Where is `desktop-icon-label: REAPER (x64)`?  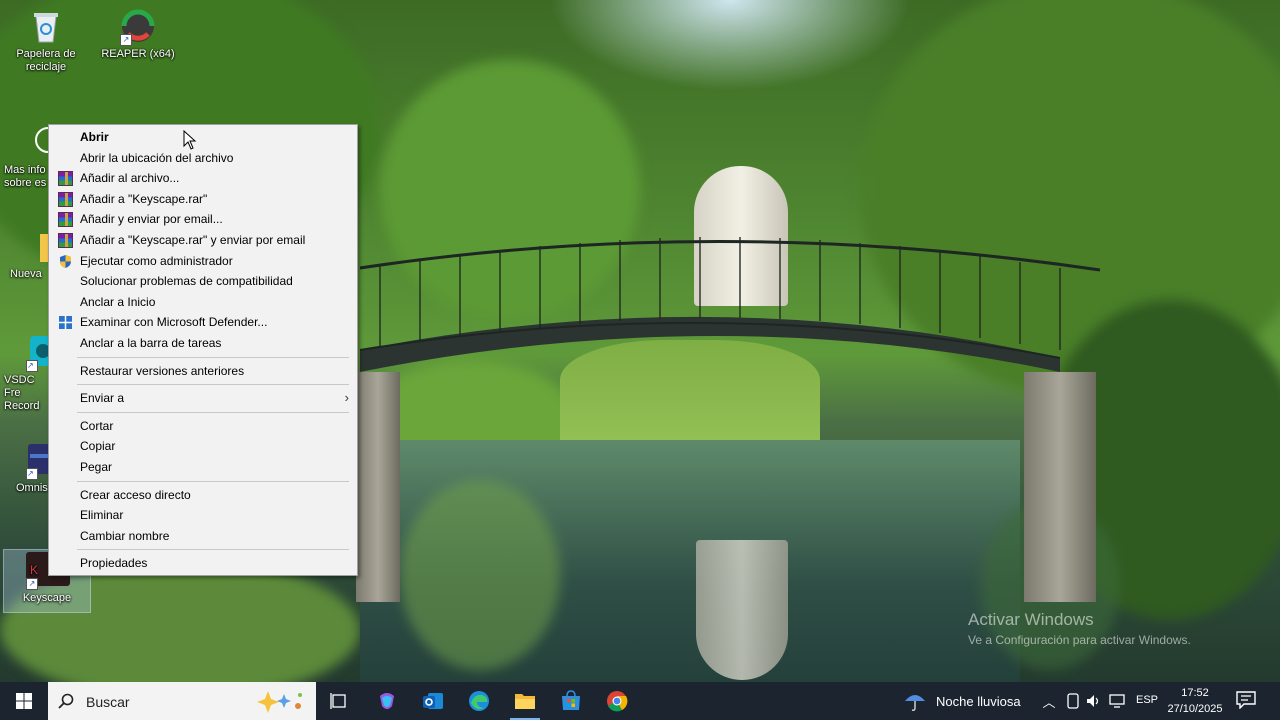
desktop-icon-label: REAPER (x64) is located at coordinates (138, 54).